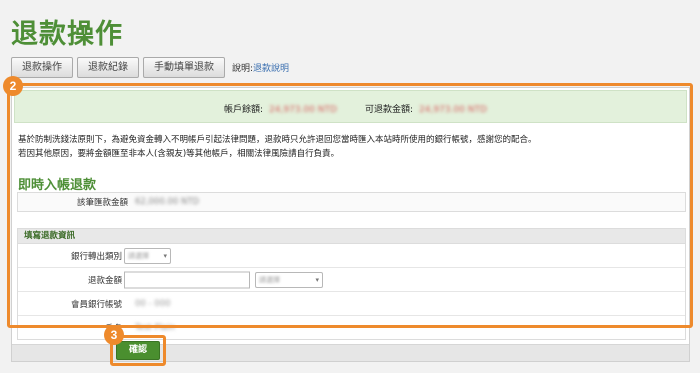 The image size is (700, 373). What do you see at coordinates (179, 154) in the screenshot?
I see `notice-line-2: 若因其他原因，要將金額匯至非本人(含親友)等其他帳戶，相關法律風險請自行負責。` at bounding box center [179, 154].